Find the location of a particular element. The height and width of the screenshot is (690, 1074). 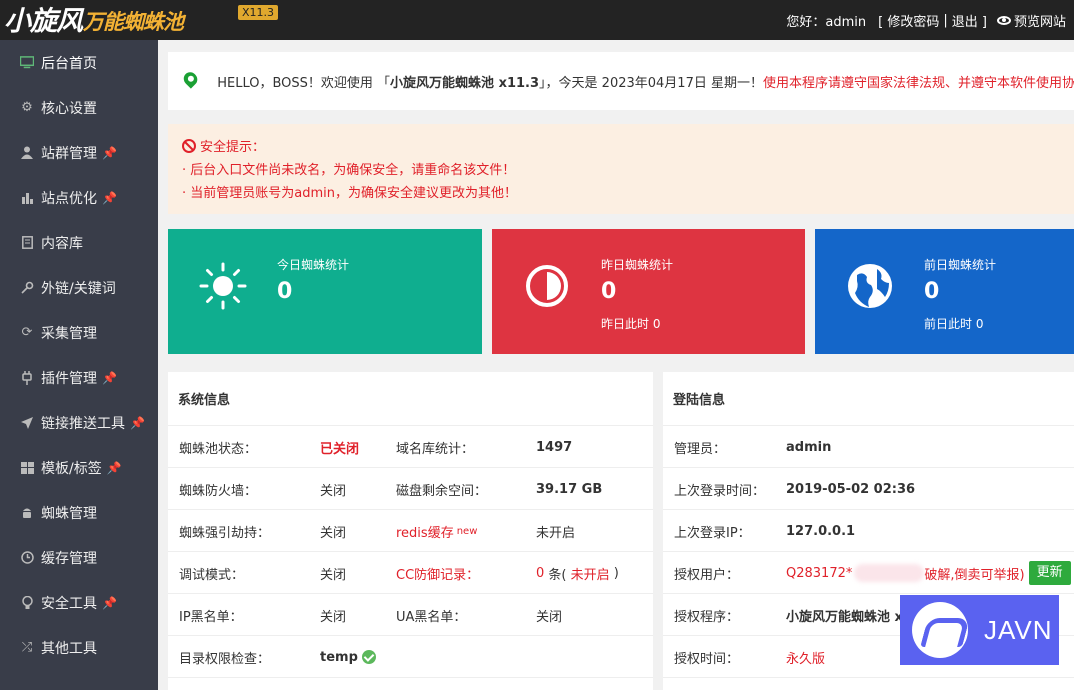

sidebar-item-label: 核心设置 is located at coordinates (69, 108).